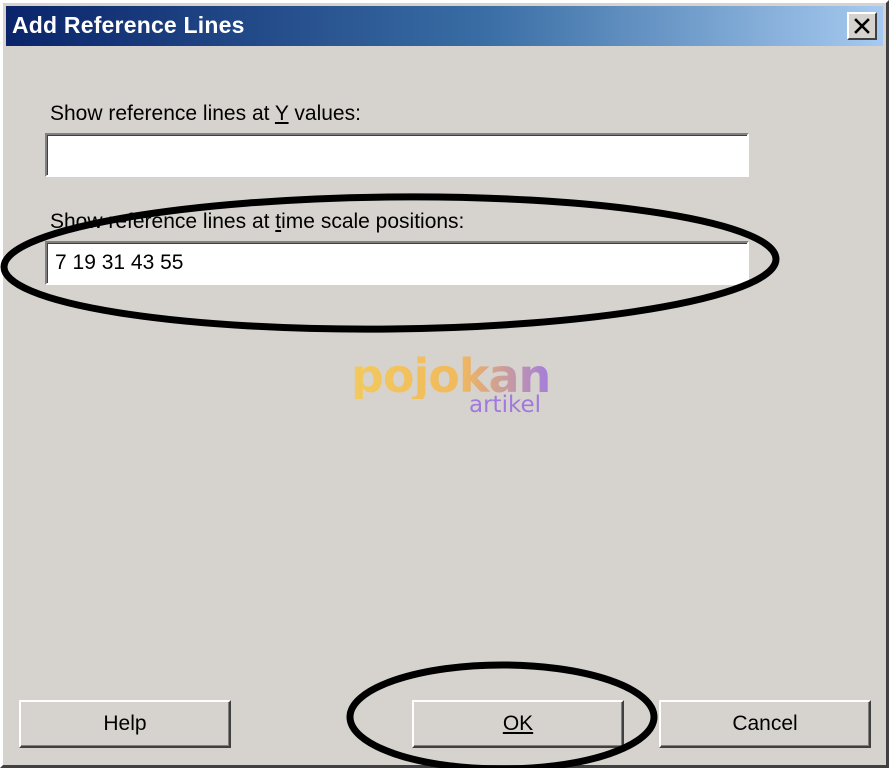  I want to click on cancel-button-label: Cancel, so click(765, 723).